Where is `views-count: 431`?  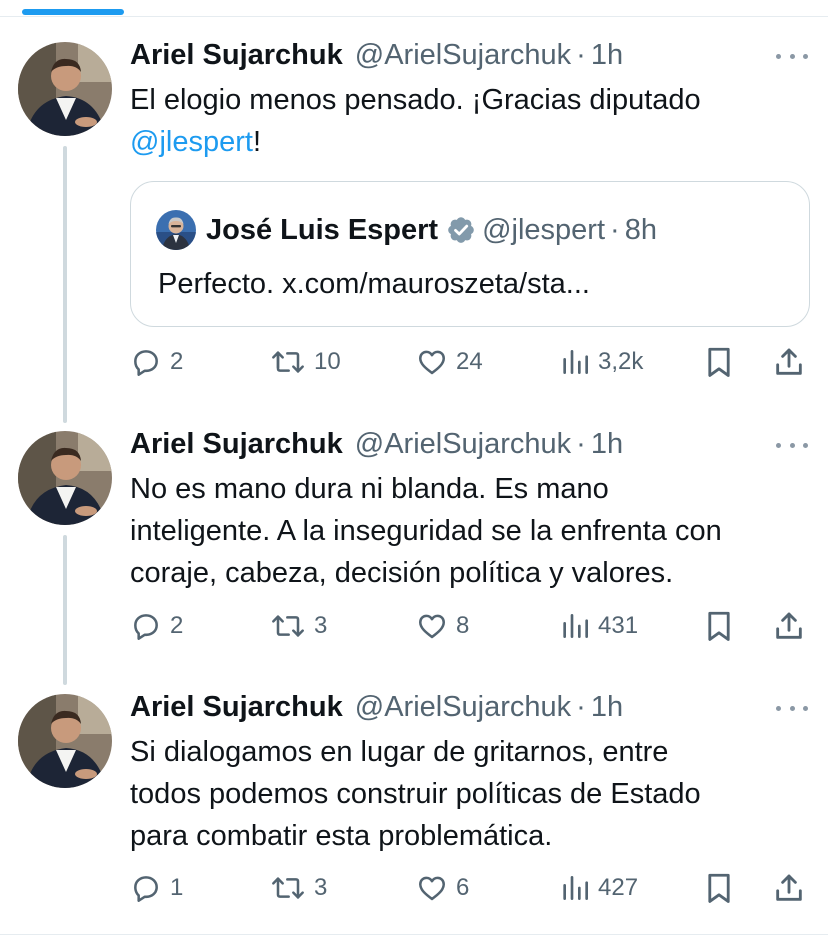
views-count: 431 is located at coordinates (618, 625).